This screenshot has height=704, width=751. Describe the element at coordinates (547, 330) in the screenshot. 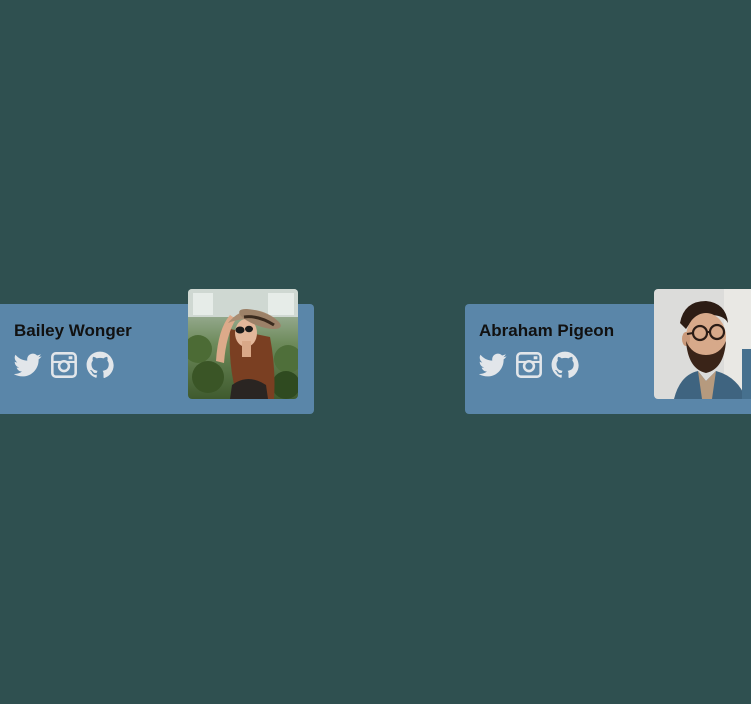

I see `profile-name: Abraham Pigeon` at that location.